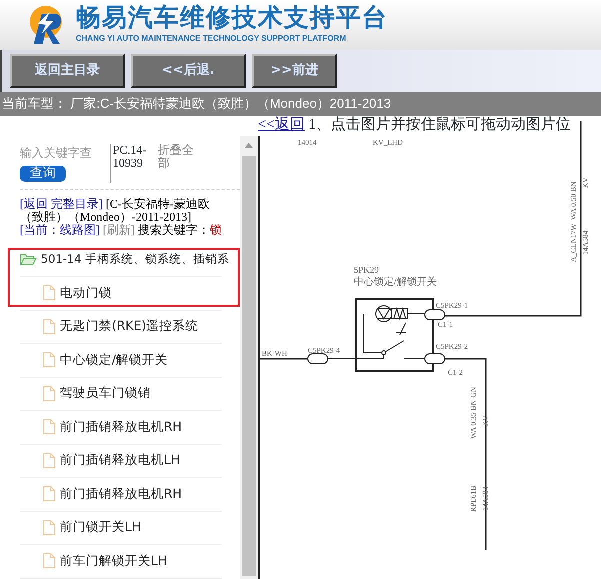 The width and height of the screenshot is (601, 579). I want to click on site-title: 畅易汽车维修技术支持平台, so click(232, 17).